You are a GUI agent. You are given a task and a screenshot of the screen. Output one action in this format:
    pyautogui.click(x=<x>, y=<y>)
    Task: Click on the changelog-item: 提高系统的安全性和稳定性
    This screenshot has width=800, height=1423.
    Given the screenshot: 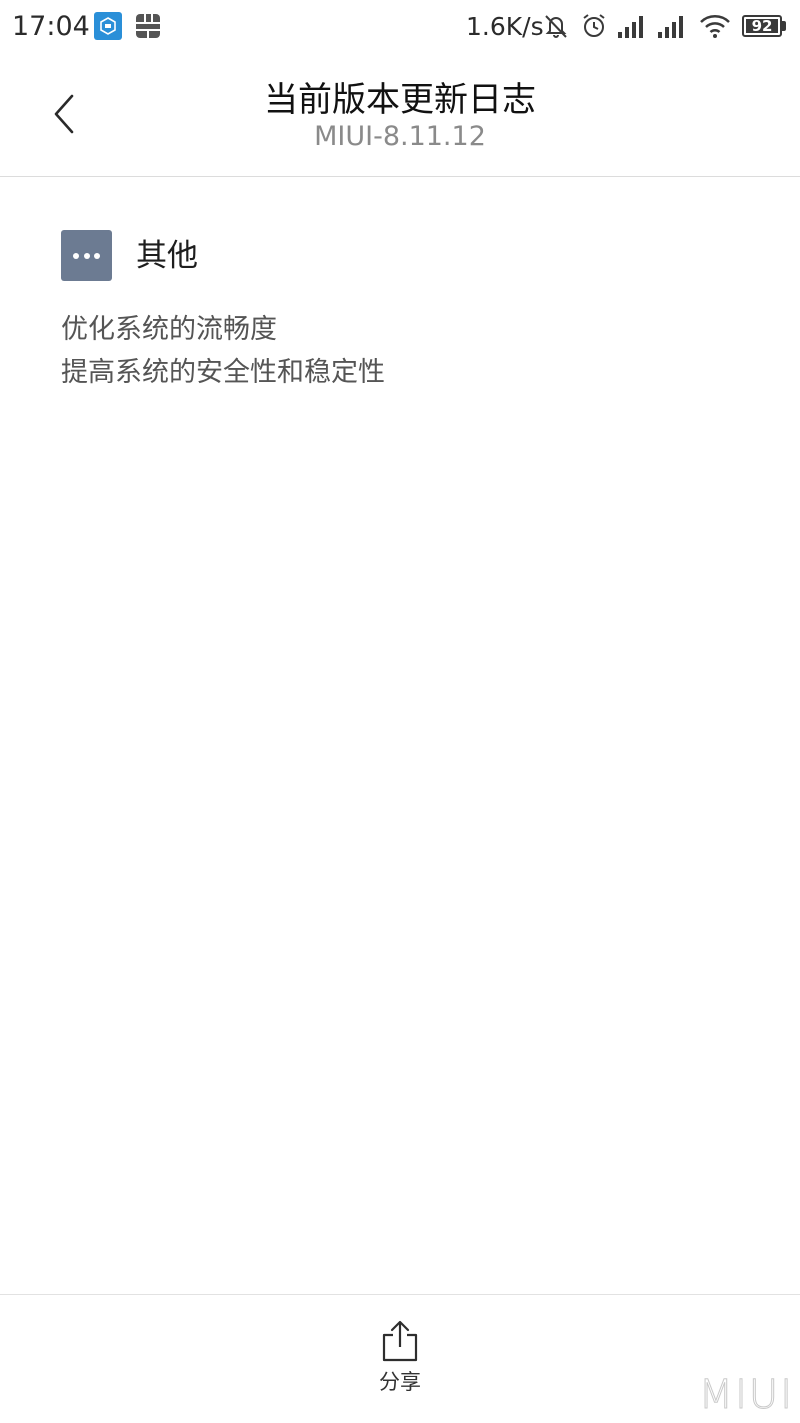 What is the action you would take?
    pyautogui.click(x=223, y=372)
    